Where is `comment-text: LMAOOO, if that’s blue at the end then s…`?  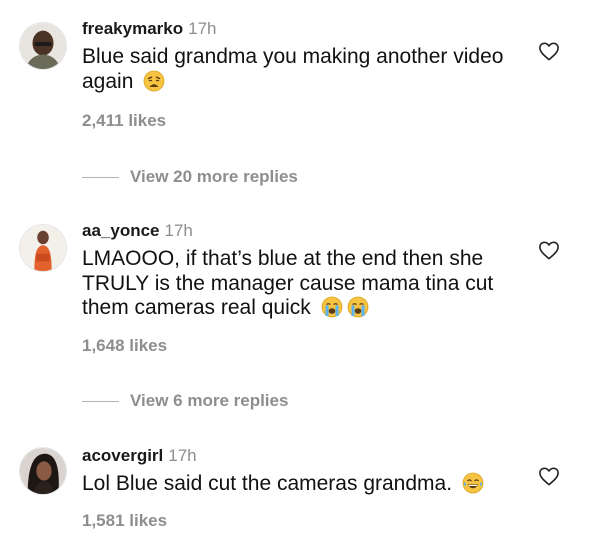 comment-text: LMAOOO, if that’s blue at the end then s… is located at coordinates (302, 284).